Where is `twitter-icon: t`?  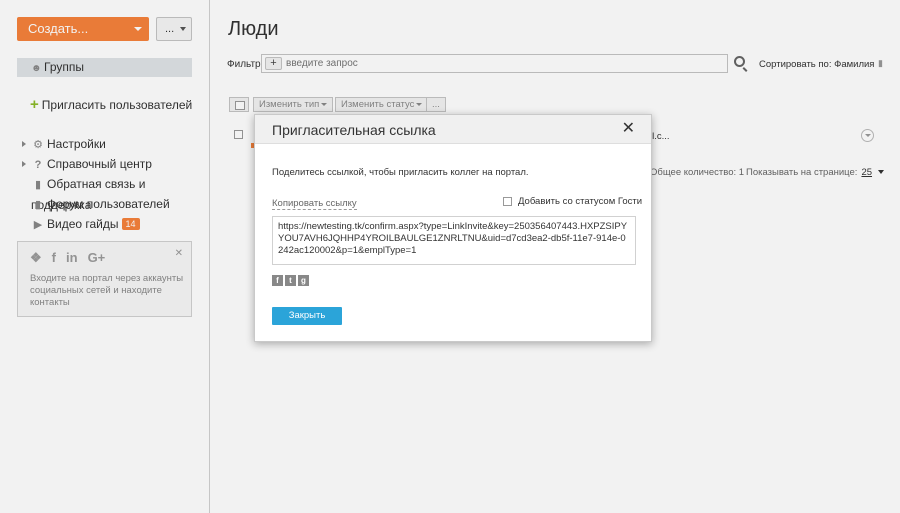 twitter-icon: t is located at coordinates (290, 280).